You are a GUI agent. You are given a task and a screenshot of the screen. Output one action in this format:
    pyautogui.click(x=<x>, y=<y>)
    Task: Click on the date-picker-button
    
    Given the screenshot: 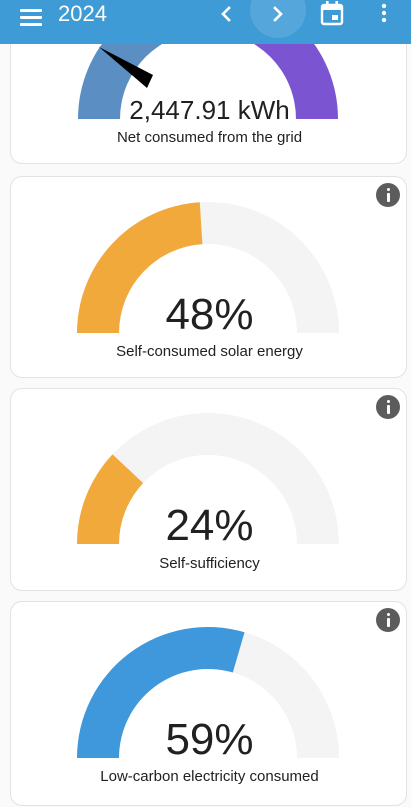 What is the action you would take?
    pyautogui.click(x=332, y=14)
    